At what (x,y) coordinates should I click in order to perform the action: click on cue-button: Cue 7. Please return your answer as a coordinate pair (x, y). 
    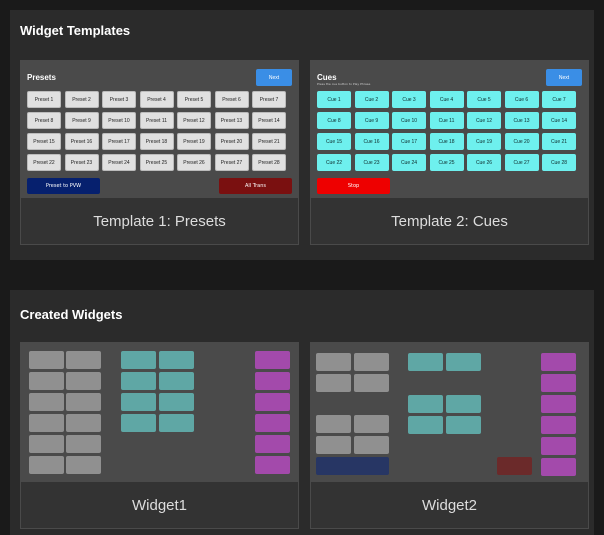
    Looking at the image, I should click on (559, 99).